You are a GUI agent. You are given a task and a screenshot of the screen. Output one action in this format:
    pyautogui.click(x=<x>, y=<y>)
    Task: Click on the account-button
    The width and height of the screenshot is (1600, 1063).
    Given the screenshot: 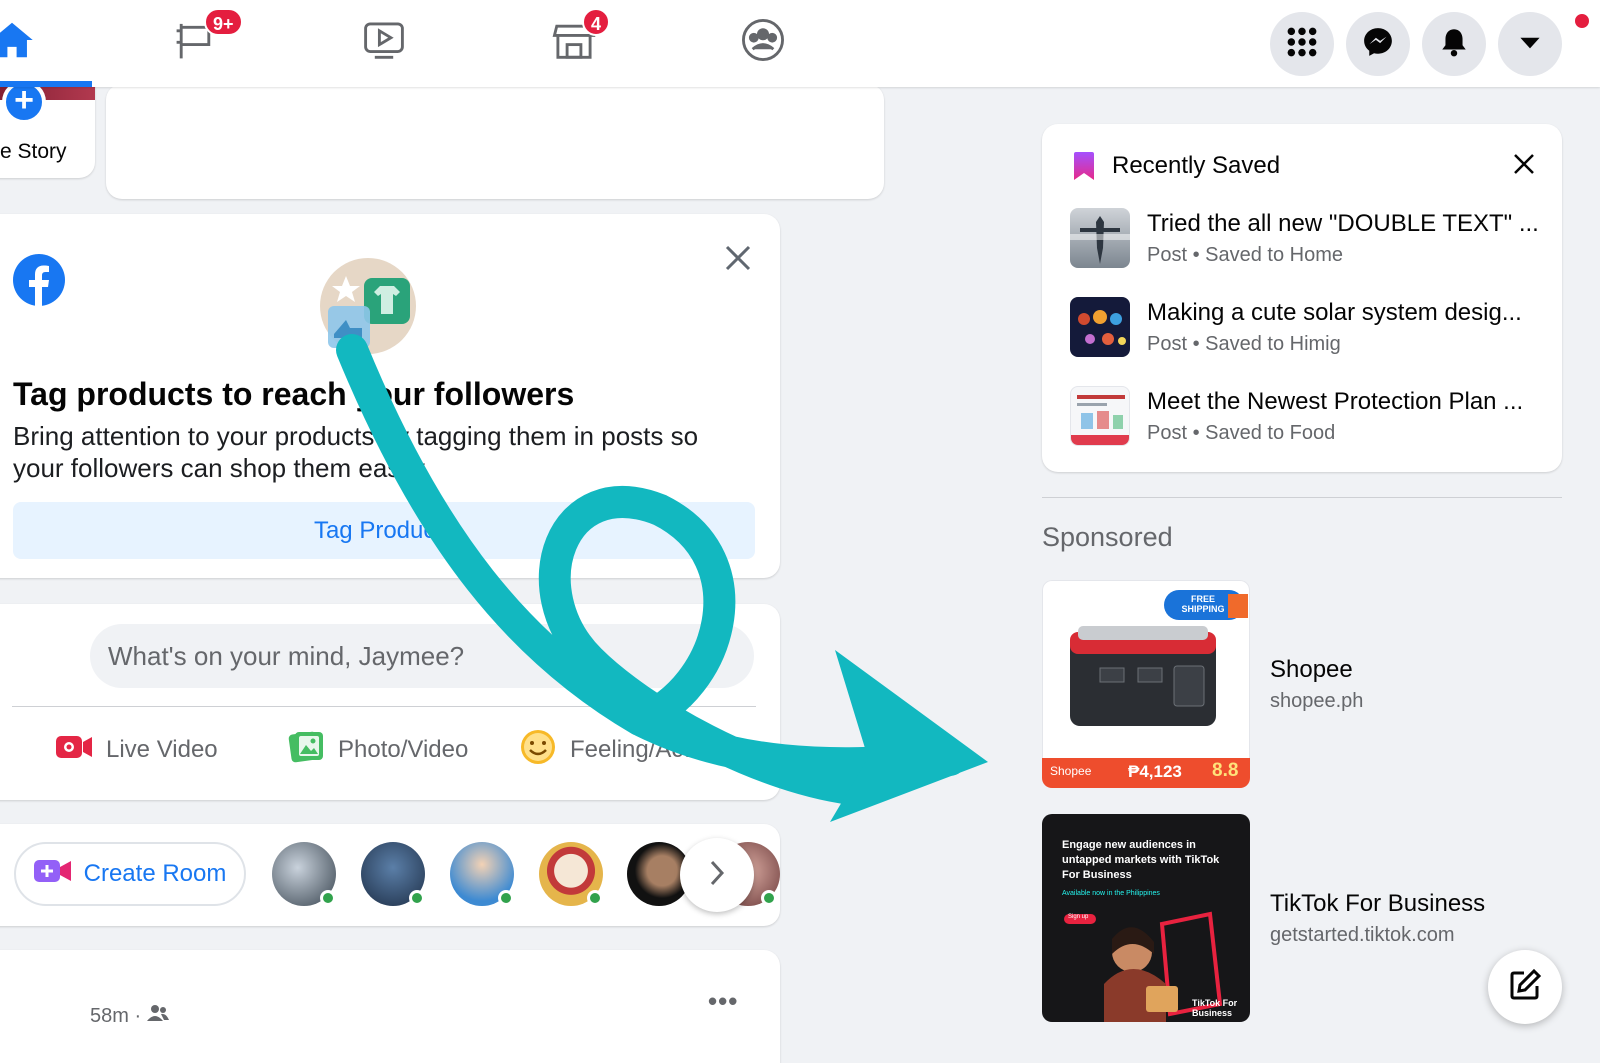 What is the action you would take?
    pyautogui.click(x=1530, y=44)
    